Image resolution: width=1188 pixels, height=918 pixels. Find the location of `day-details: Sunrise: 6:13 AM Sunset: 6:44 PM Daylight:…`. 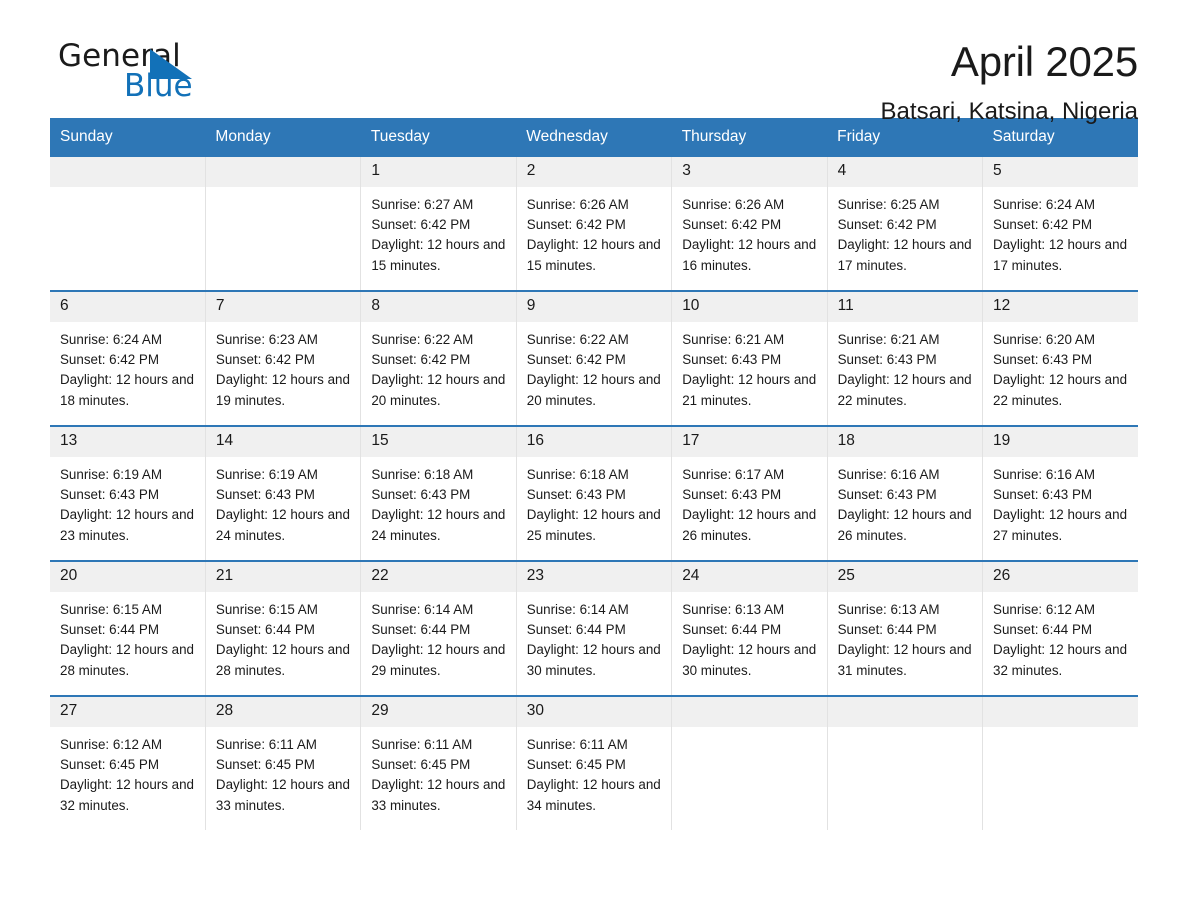

day-details: Sunrise: 6:13 AM Sunset: 6:44 PM Daylight:… is located at coordinates (905, 636).